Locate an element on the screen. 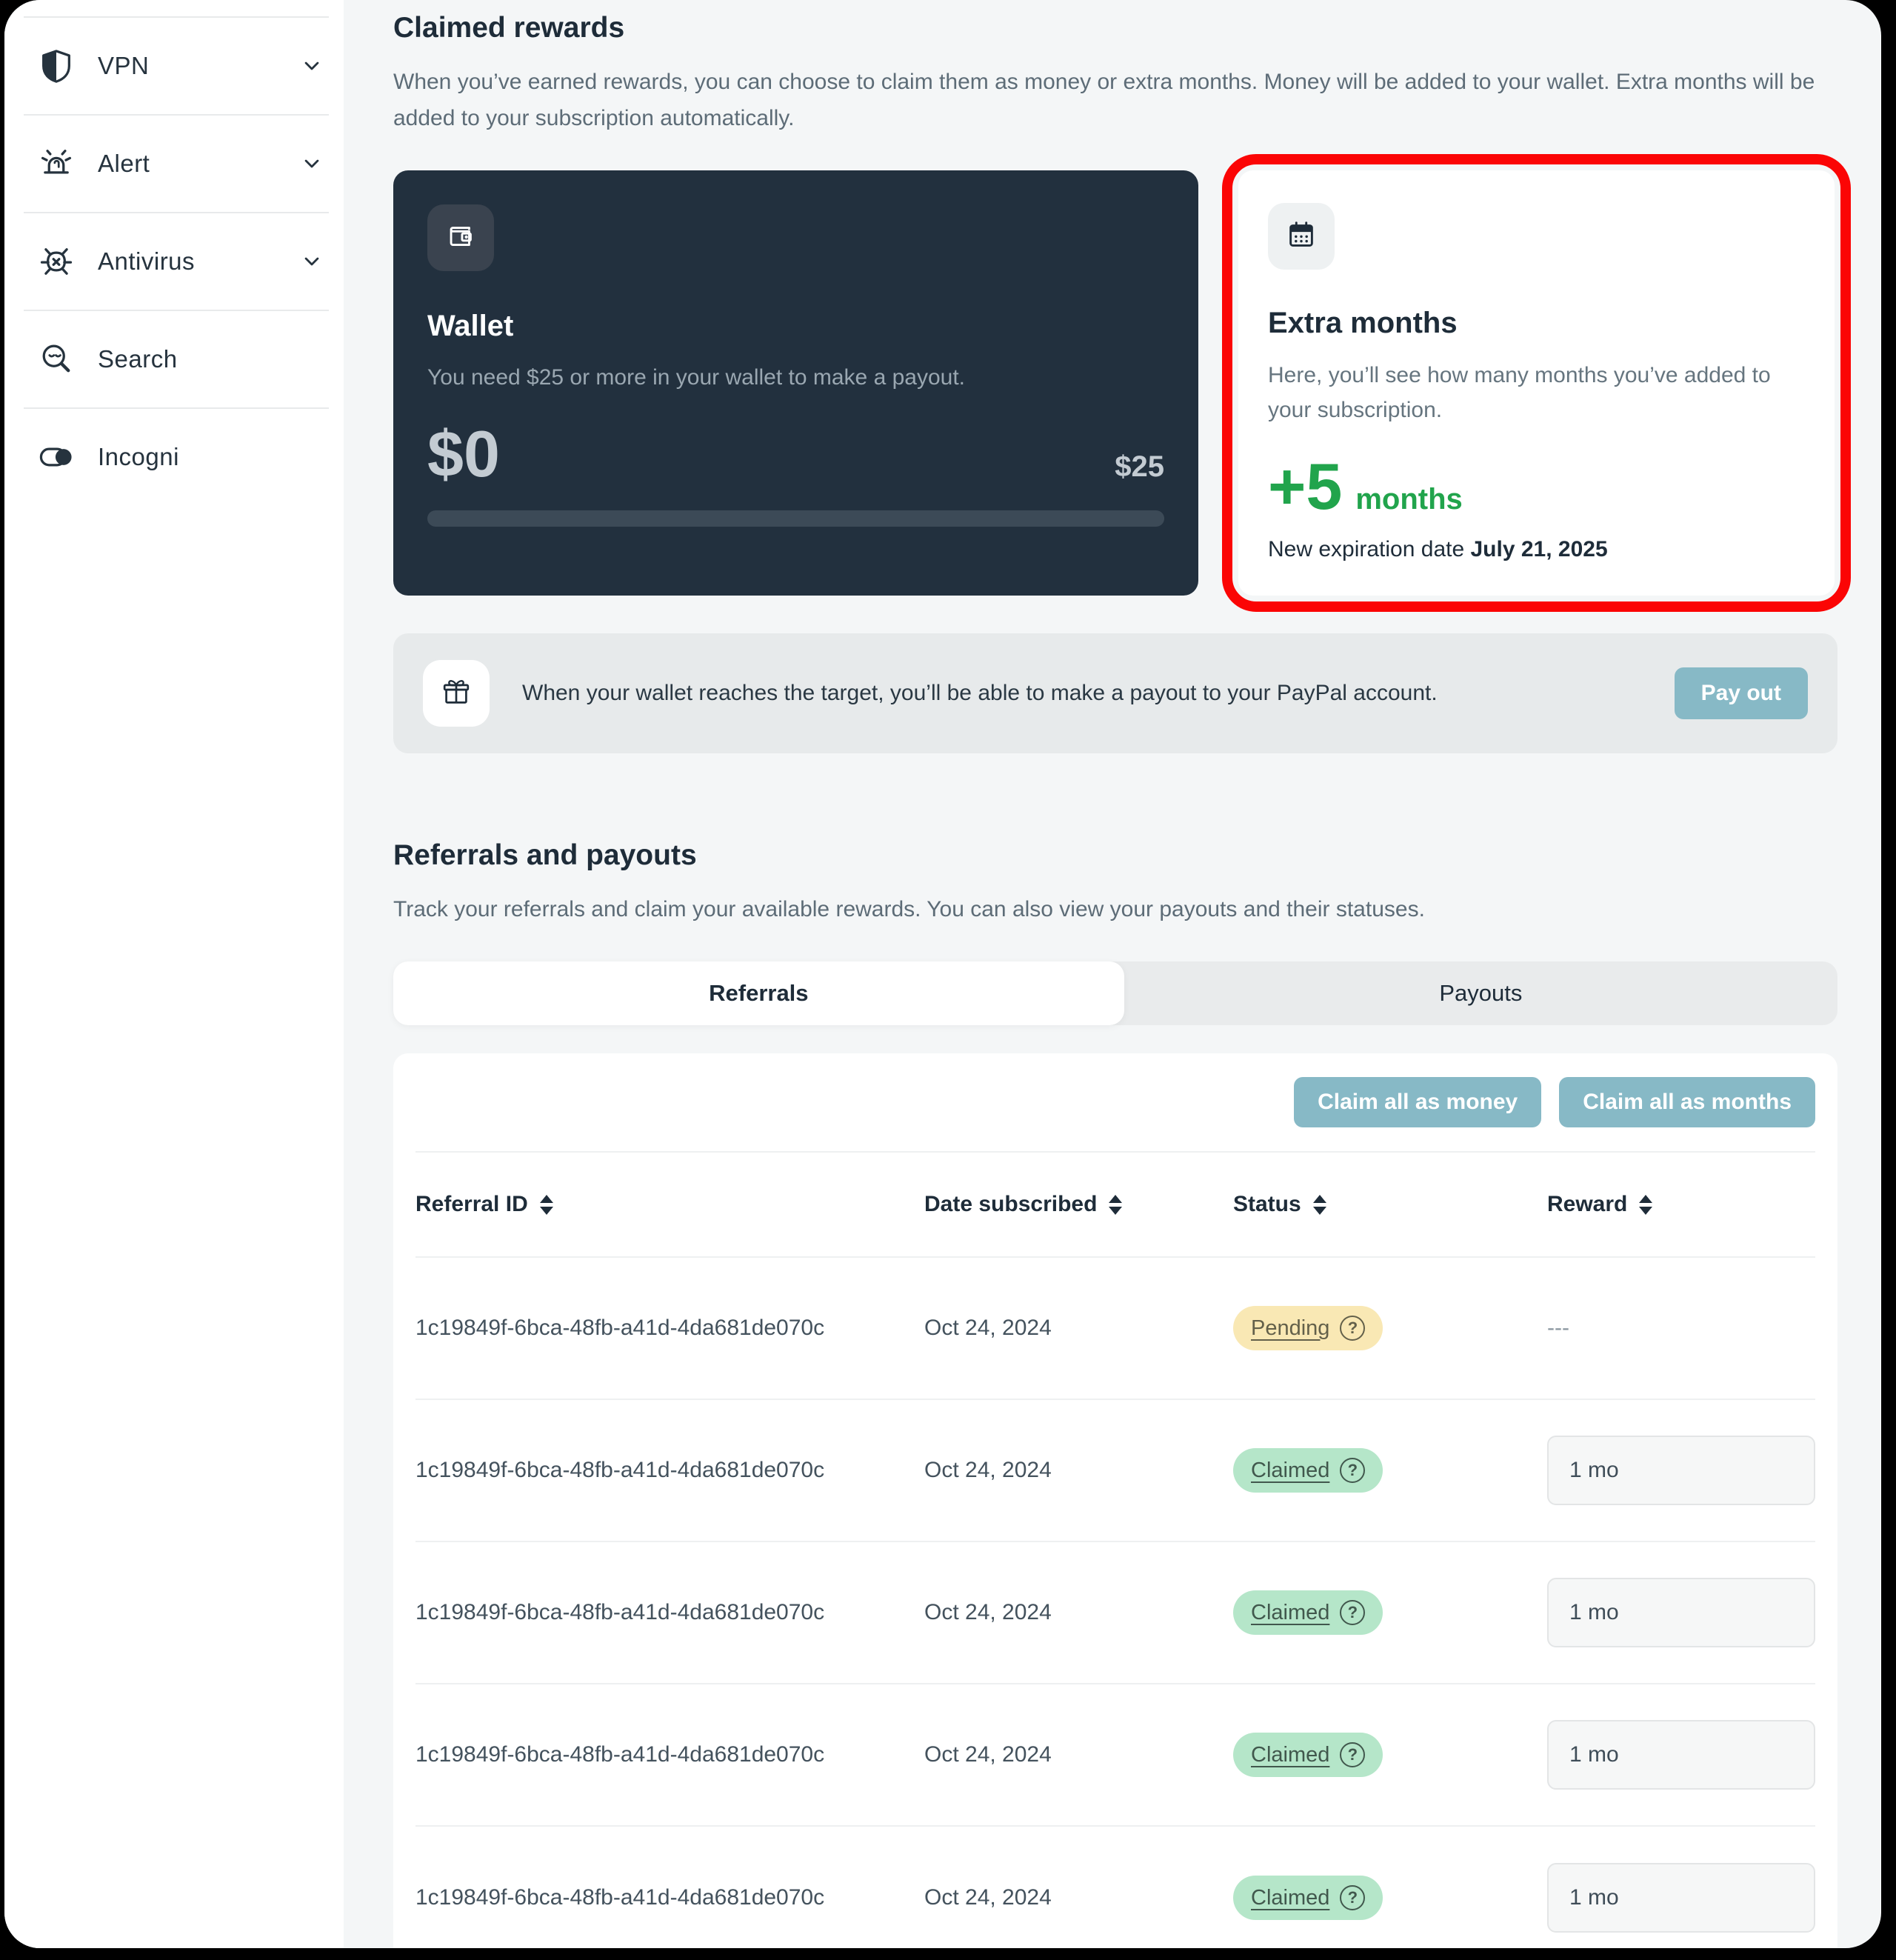  extra-months-value-row: +5 months is located at coordinates (1536, 487).